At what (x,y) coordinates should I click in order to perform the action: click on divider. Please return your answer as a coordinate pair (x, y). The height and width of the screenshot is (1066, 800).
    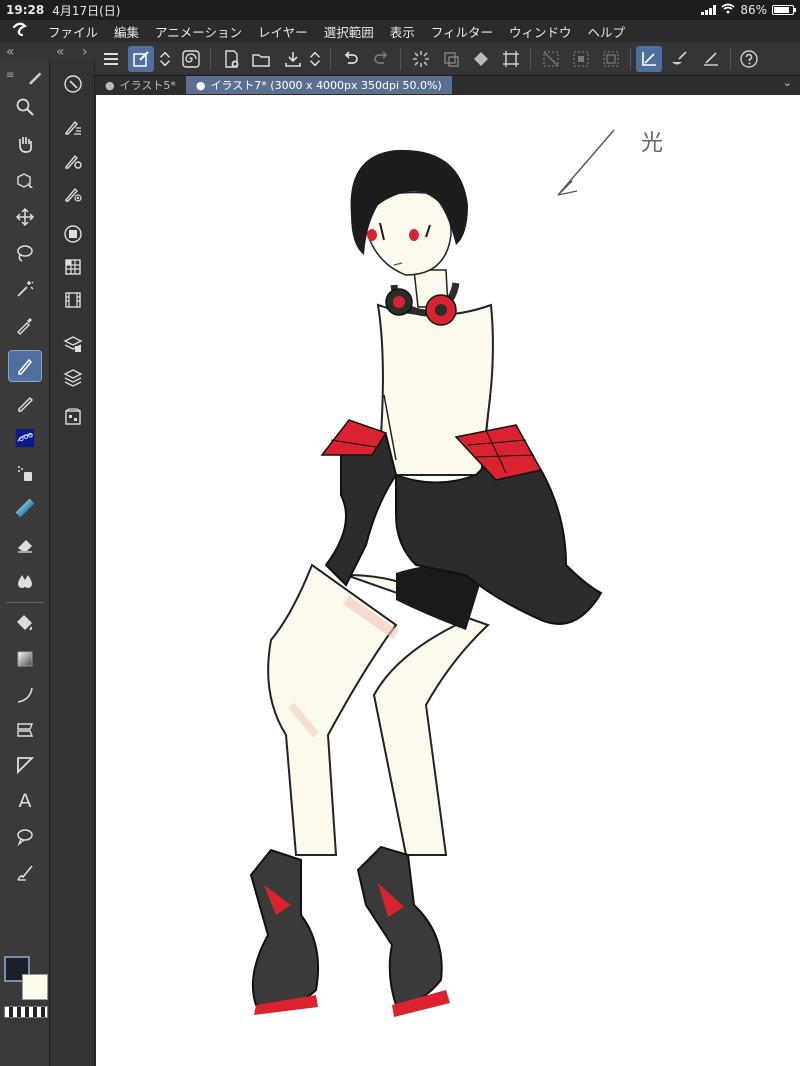
    Looking at the image, I should click on (25, 602).